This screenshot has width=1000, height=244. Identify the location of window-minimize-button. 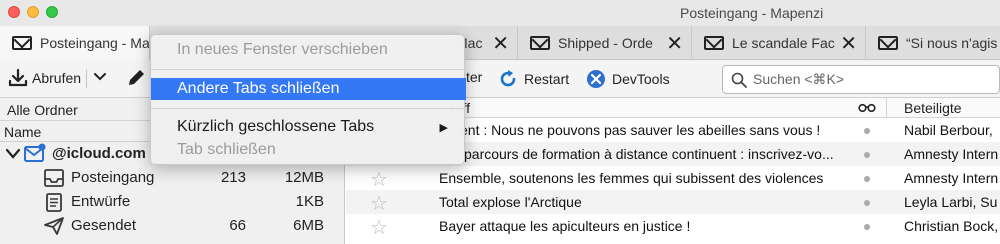
(33, 12).